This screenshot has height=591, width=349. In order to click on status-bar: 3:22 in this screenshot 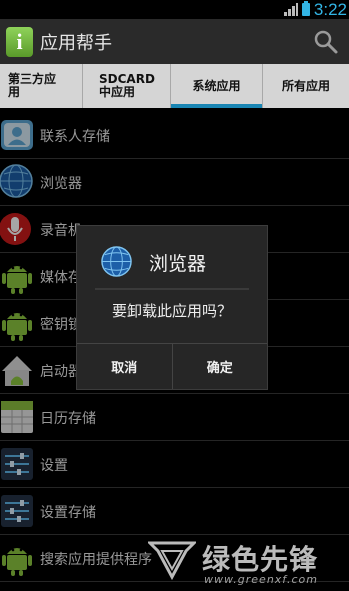, I will do `click(174, 9)`.